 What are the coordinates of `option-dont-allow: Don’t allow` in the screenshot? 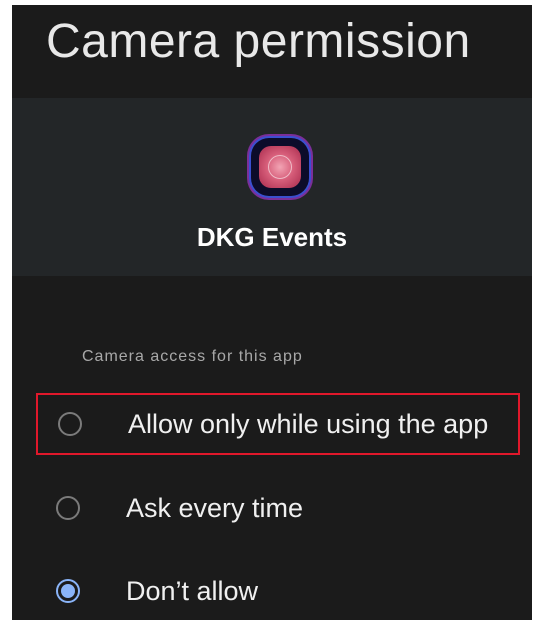 It's located at (278, 590).